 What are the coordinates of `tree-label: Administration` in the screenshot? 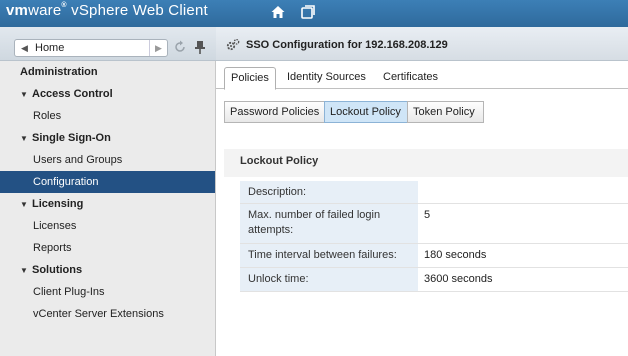 It's located at (59, 72).